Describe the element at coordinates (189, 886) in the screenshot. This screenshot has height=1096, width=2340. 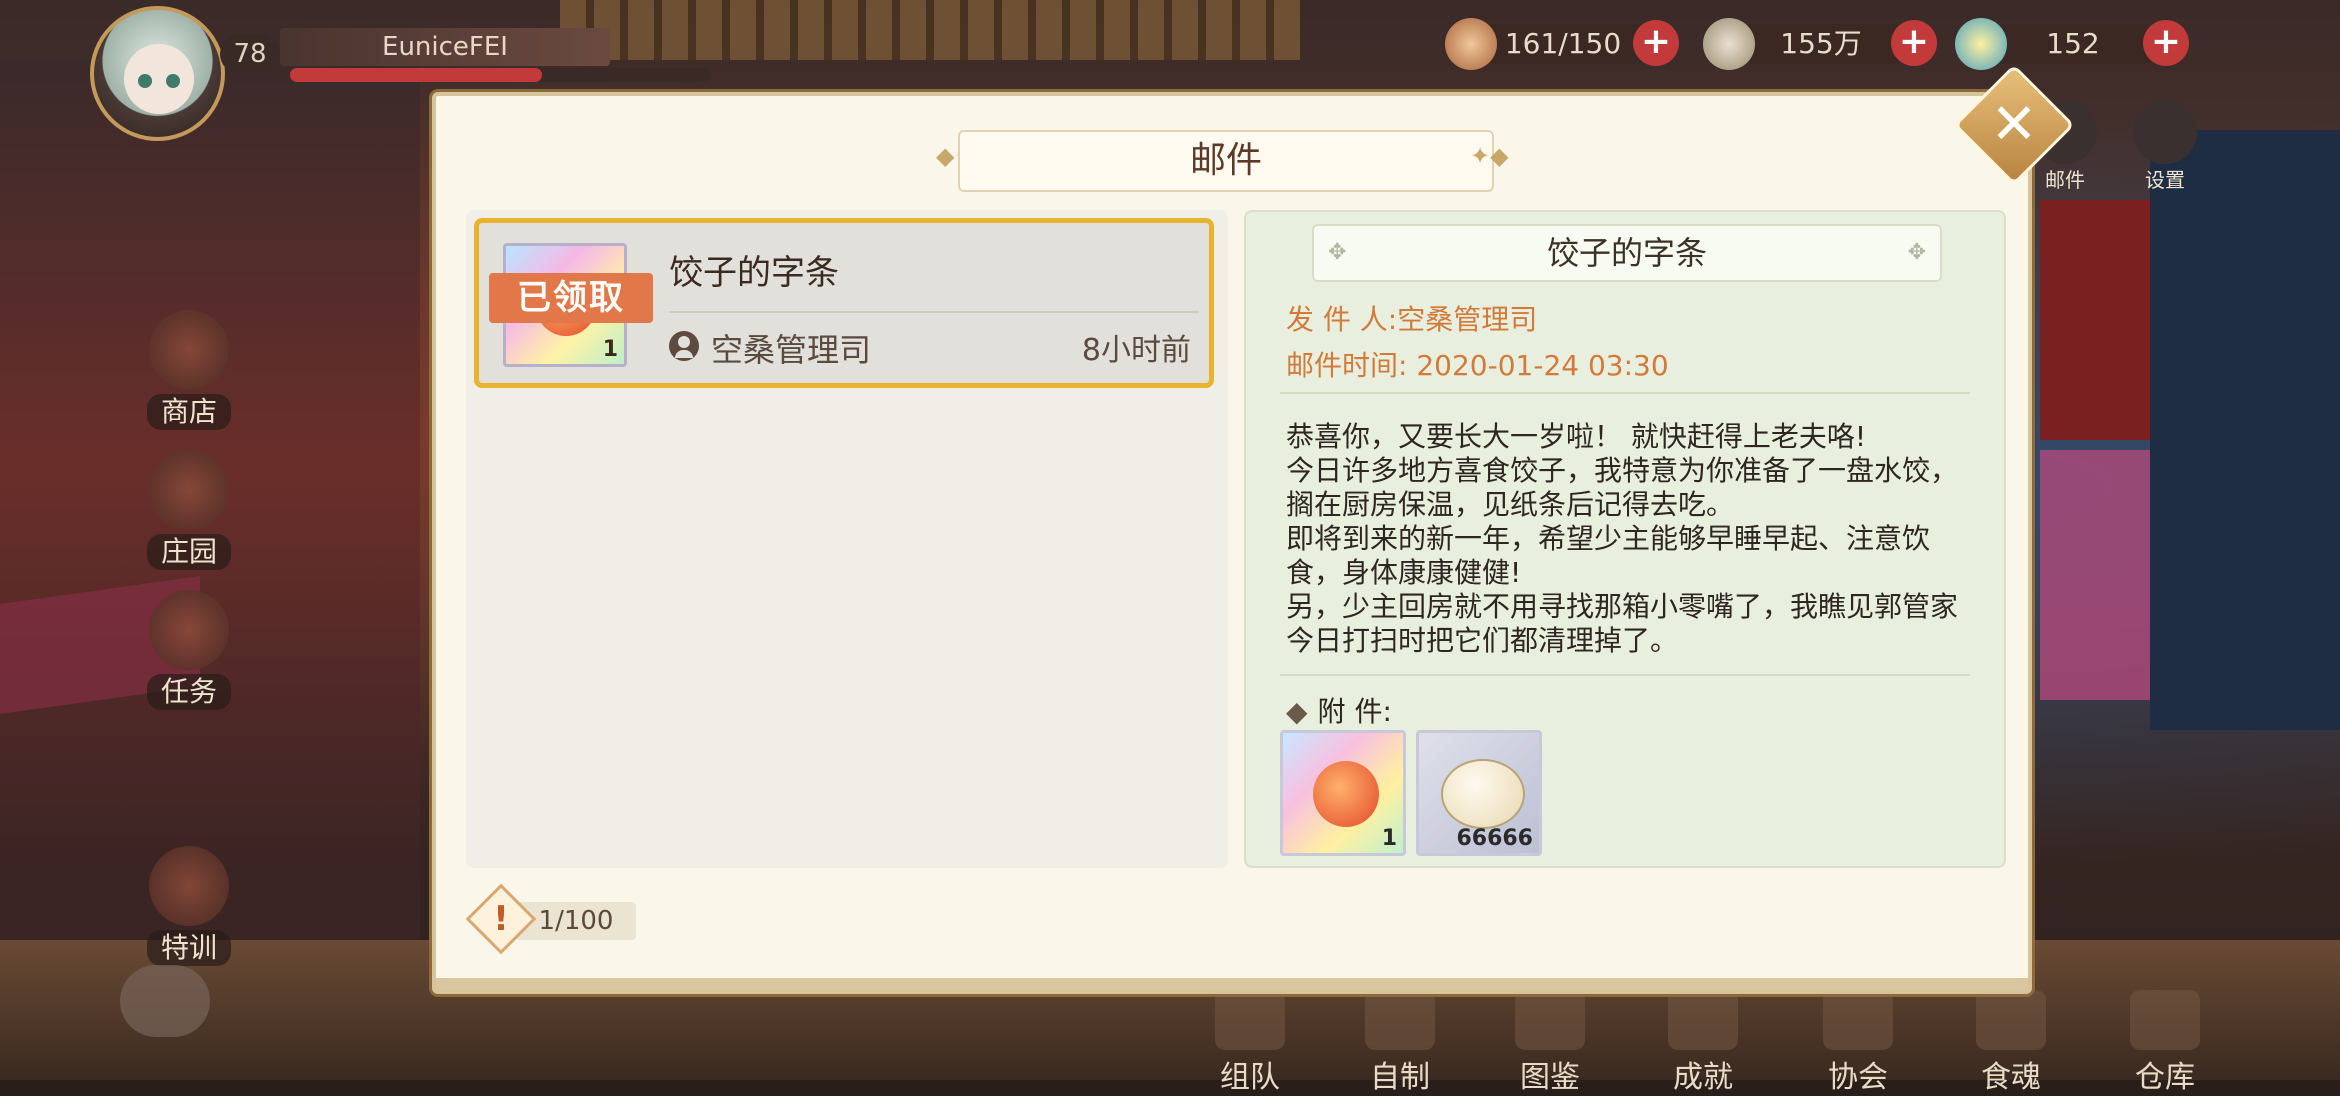
I see `training-icon` at that location.